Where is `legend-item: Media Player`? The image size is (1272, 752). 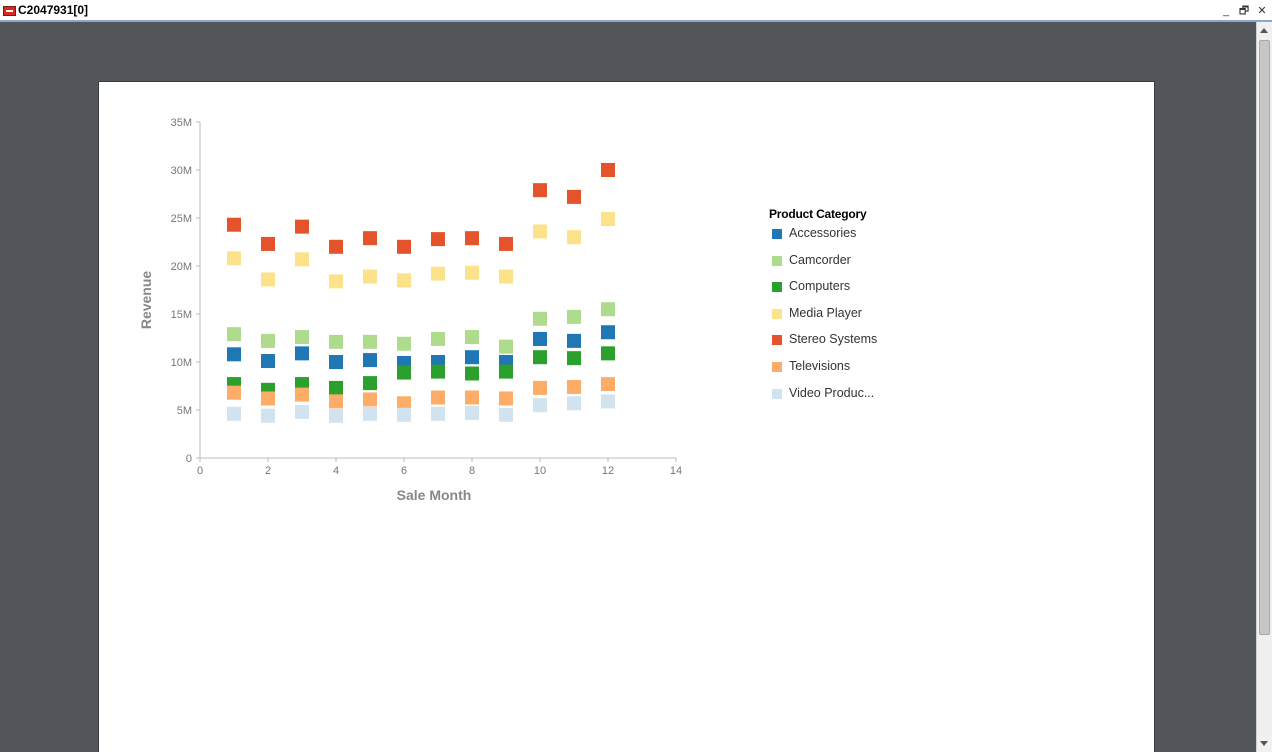 legend-item: Media Player is located at coordinates (817, 319).